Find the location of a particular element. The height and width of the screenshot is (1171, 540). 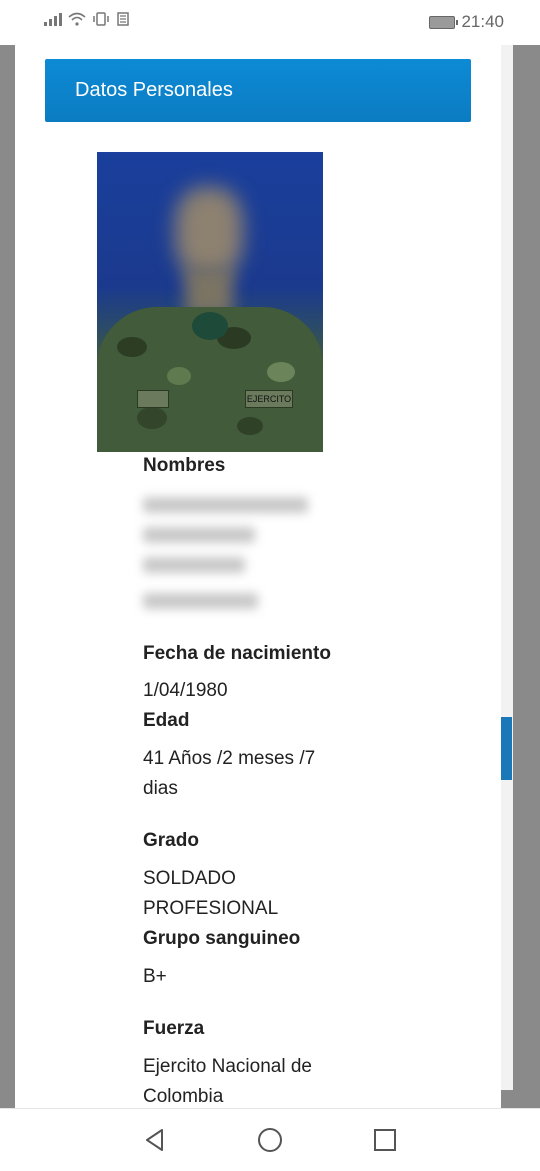

grado-value: SOLDADO PROFESIONAL is located at coordinates (211, 893).